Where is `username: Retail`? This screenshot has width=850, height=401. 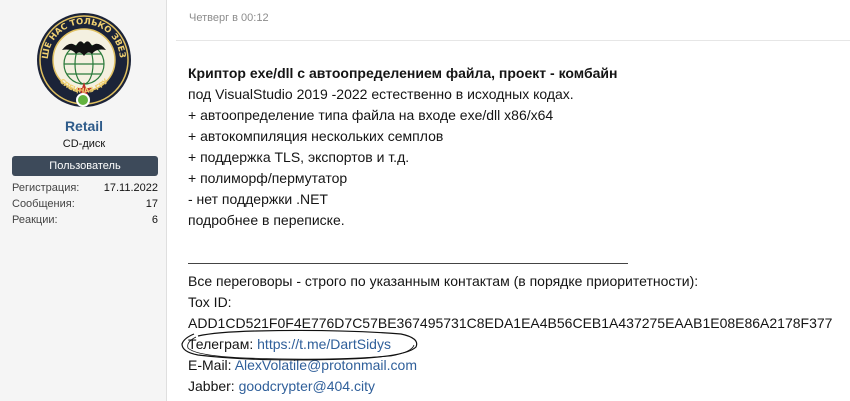 username: Retail is located at coordinates (84, 126).